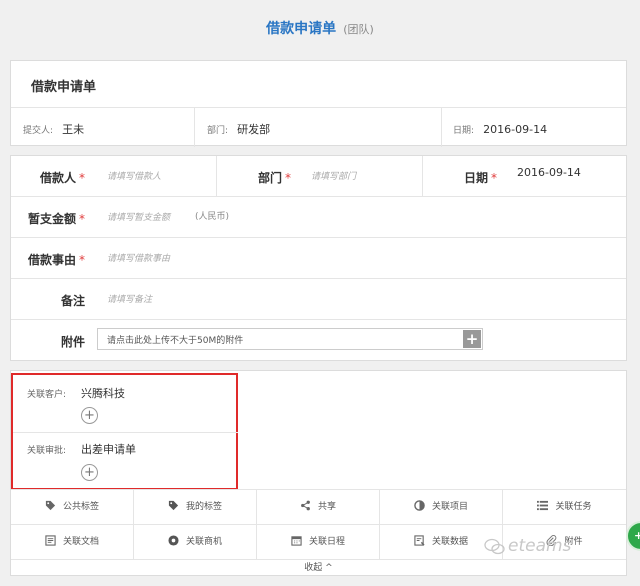 The image size is (640, 586). I want to click on link-task-button: 关联任务, so click(564, 506).